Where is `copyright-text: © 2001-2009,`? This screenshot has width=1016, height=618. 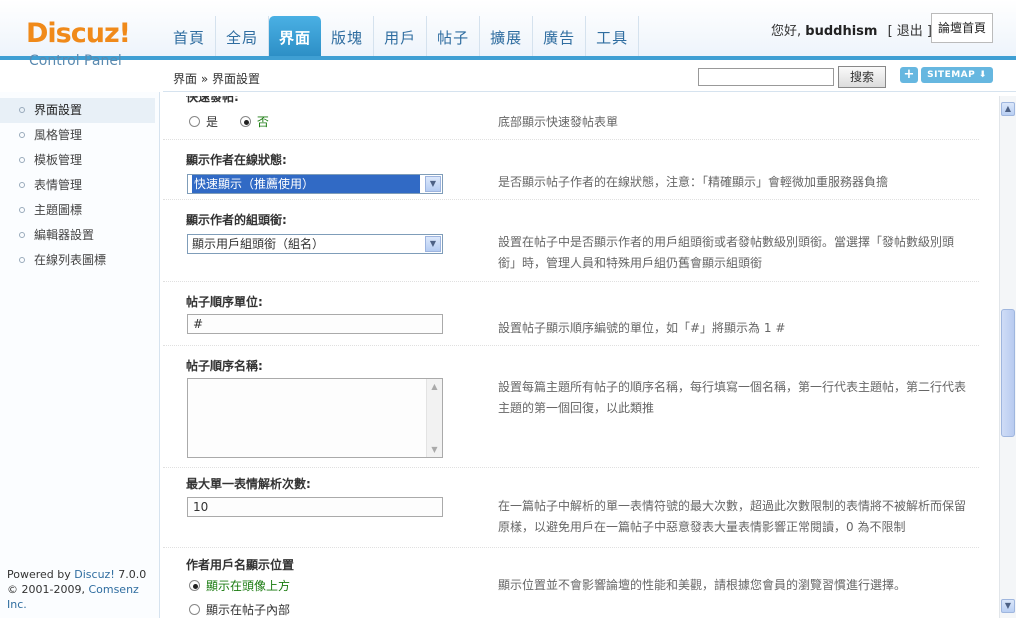 copyright-text: © 2001-2009, is located at coordinates (48, 589).